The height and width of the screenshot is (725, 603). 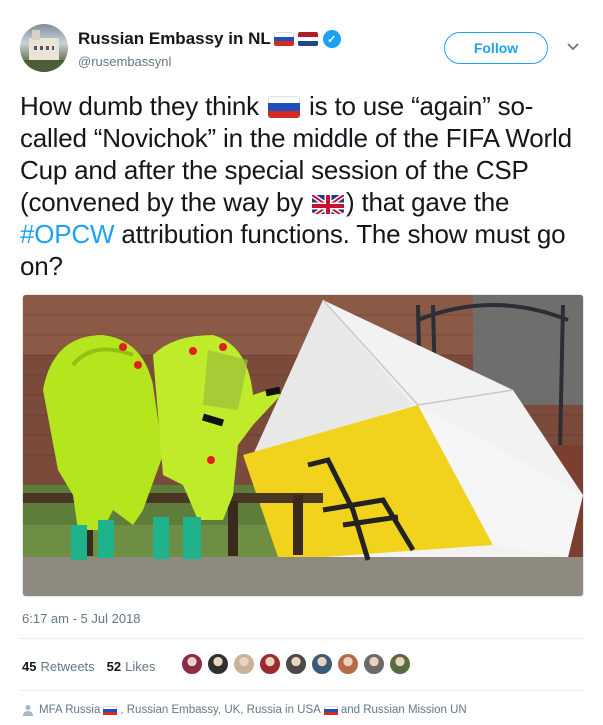 I want to click on liker-avatars, so click(x=298, y=664).